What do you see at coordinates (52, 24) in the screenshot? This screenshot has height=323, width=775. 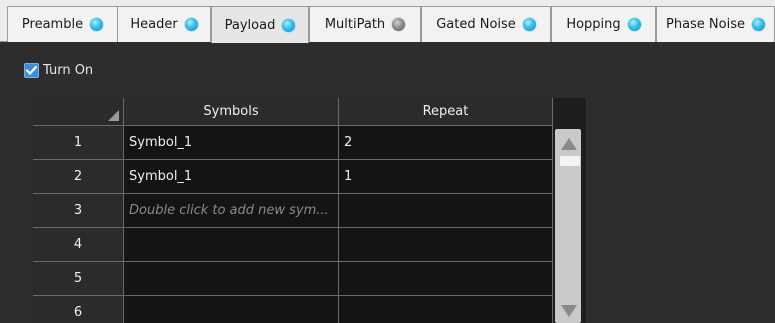 I see `tab-label: Preamble` at bounding box center [52, 24].